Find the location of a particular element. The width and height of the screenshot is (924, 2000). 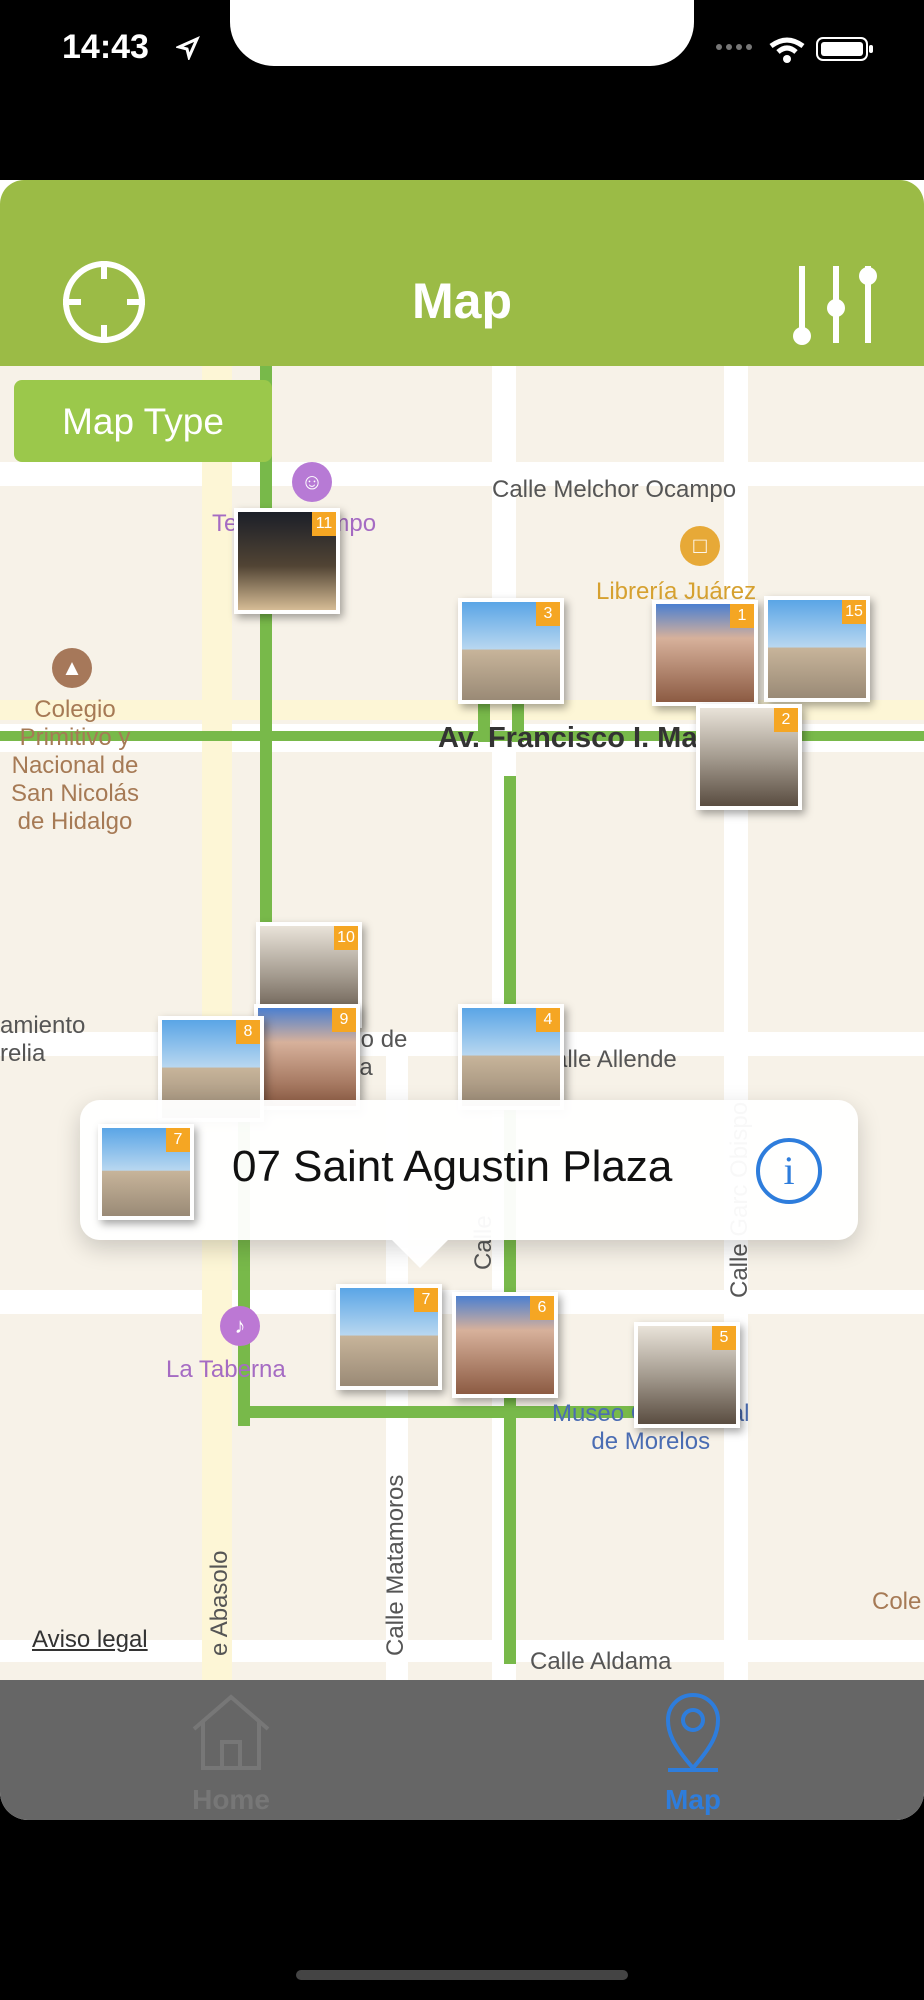

page-title: Map is located at coordinates (462, 301).